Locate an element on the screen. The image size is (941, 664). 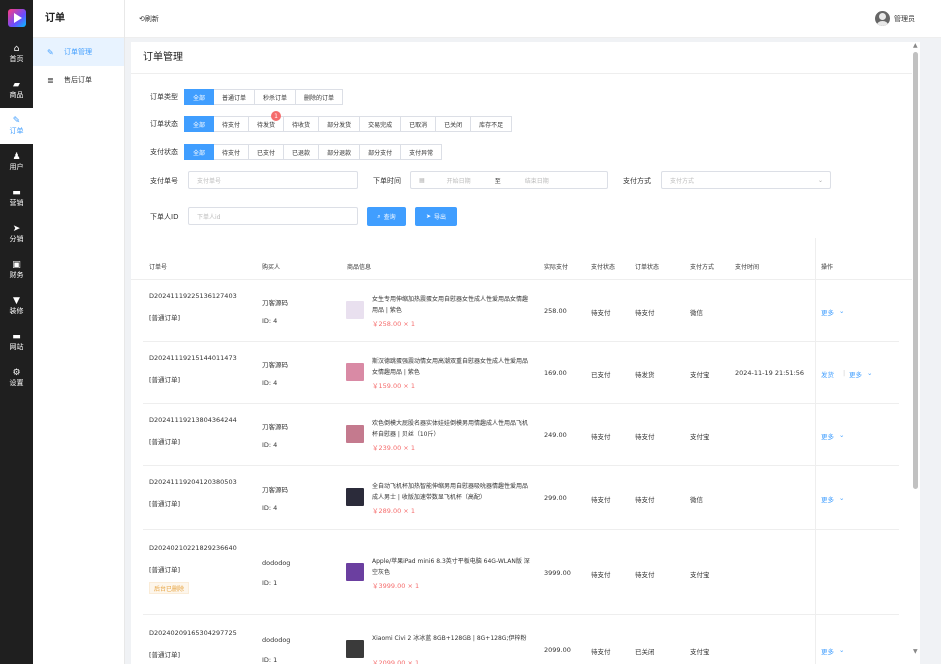
order-status-option: 待发货 1 is located at coordinates (266, 121).